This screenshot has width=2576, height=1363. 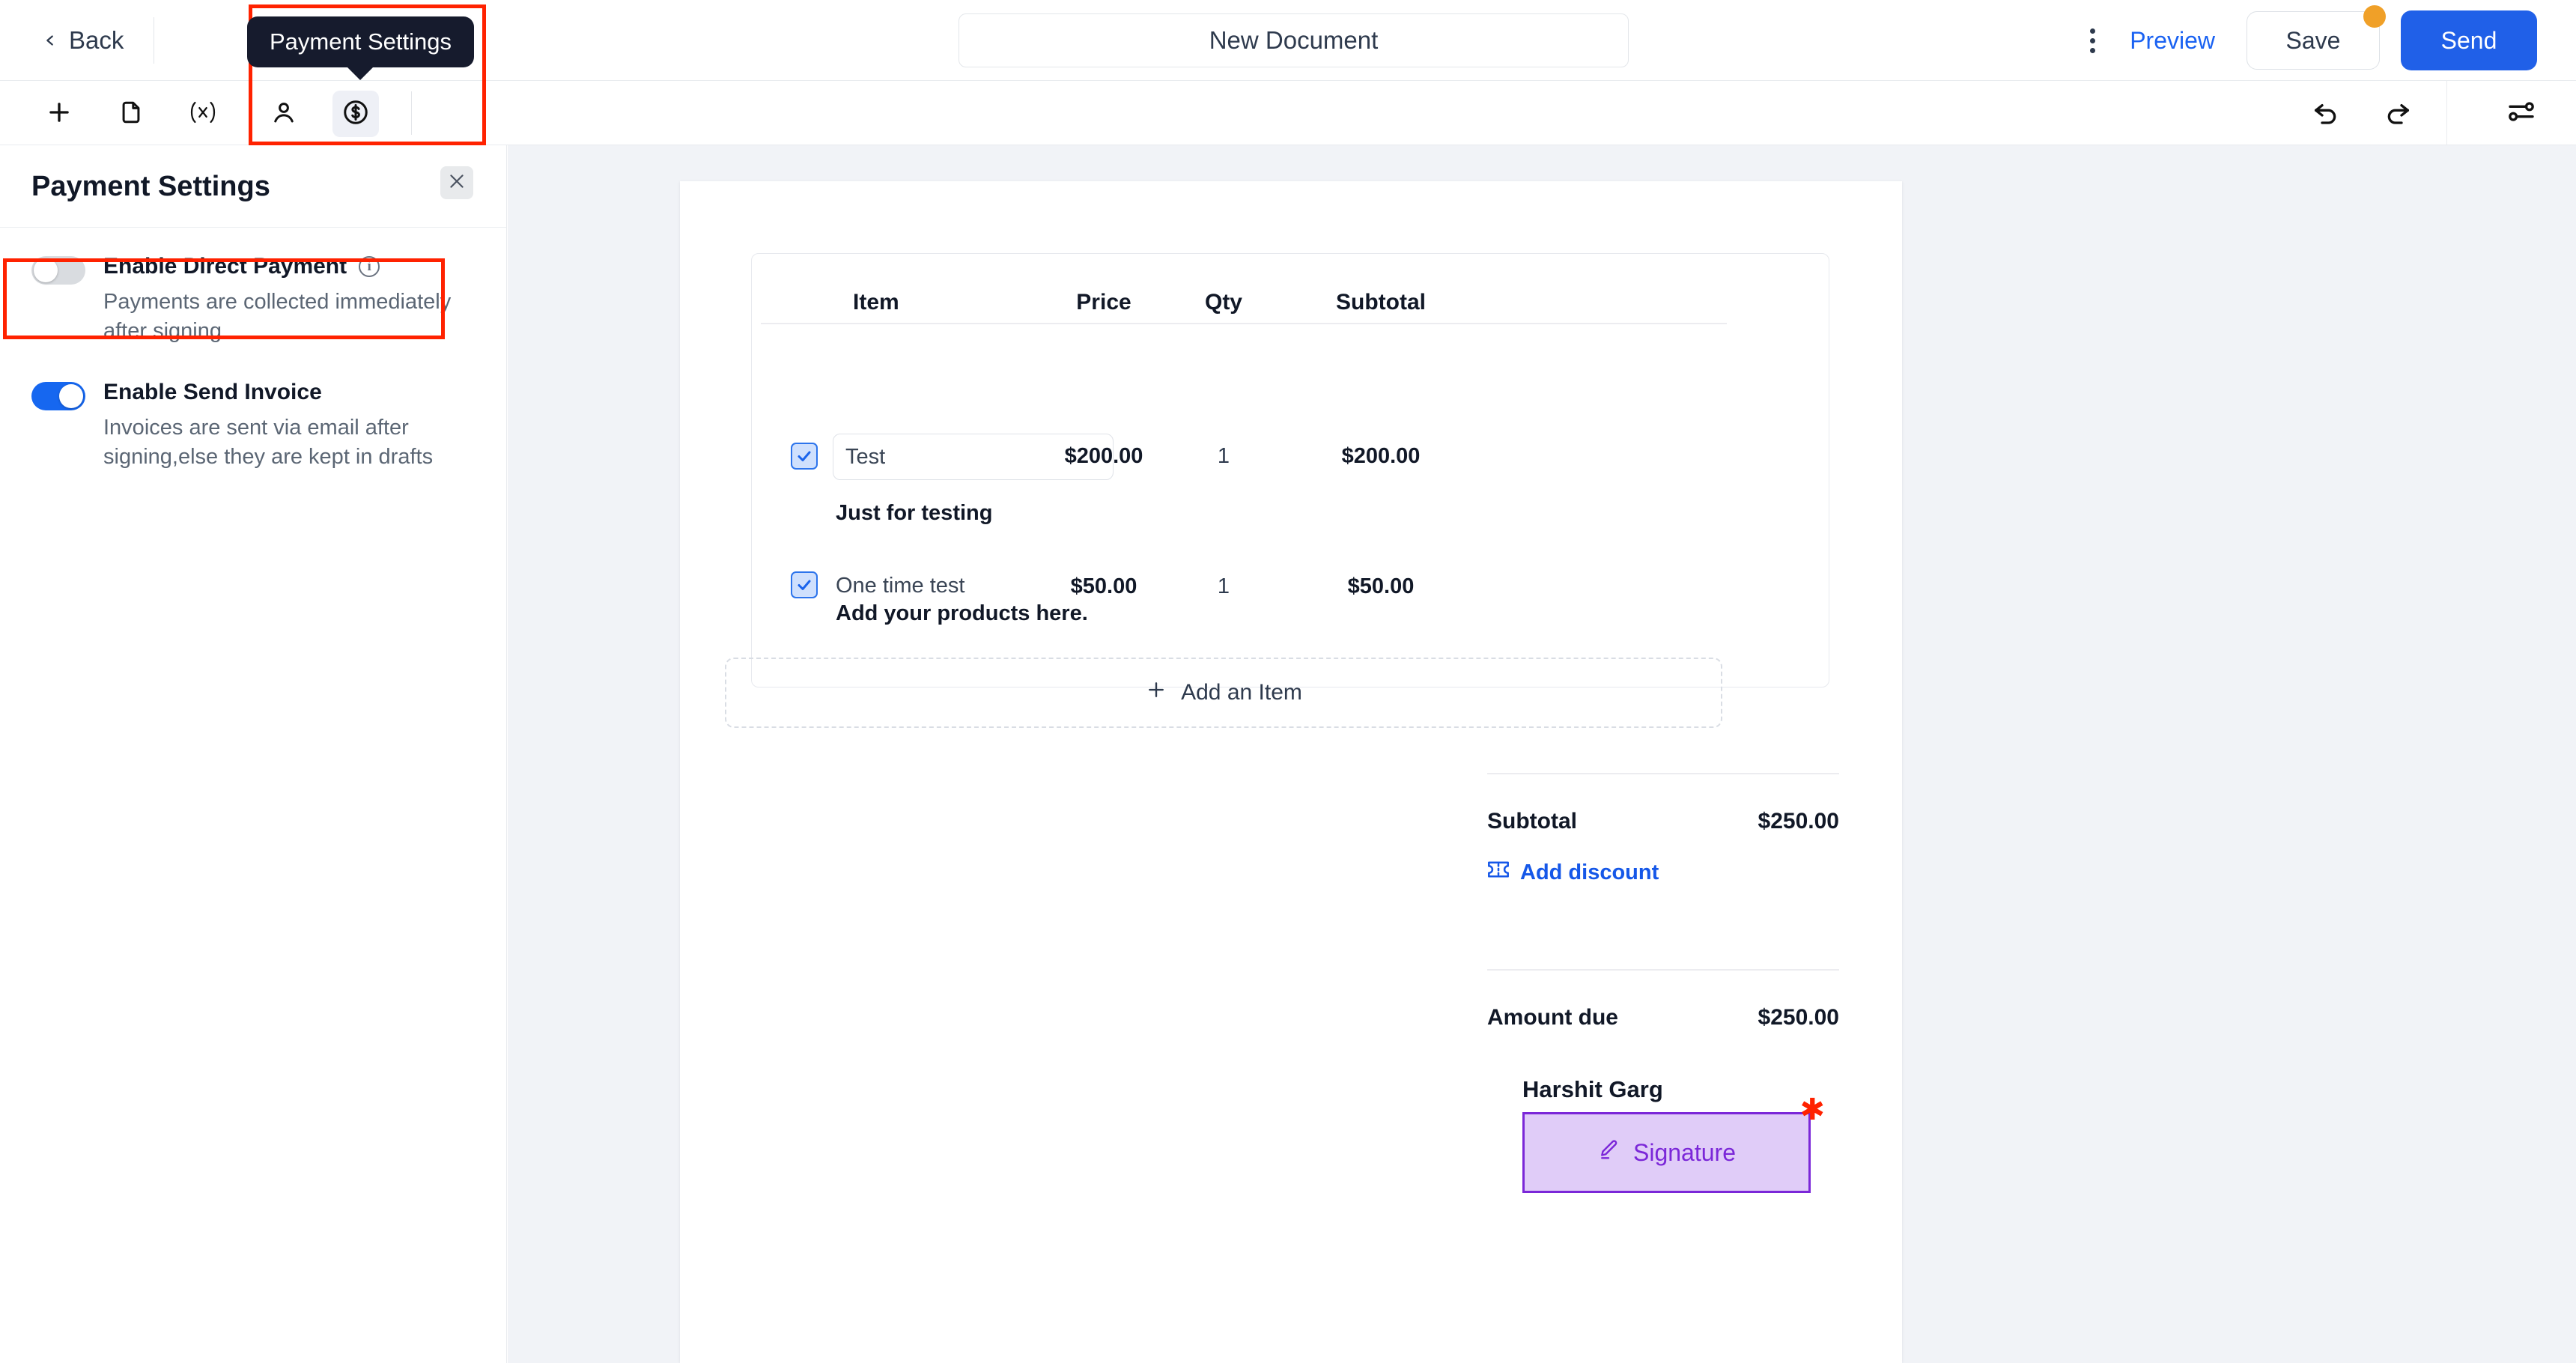 I want to click on variables-tool, so click(x=203, y=114).